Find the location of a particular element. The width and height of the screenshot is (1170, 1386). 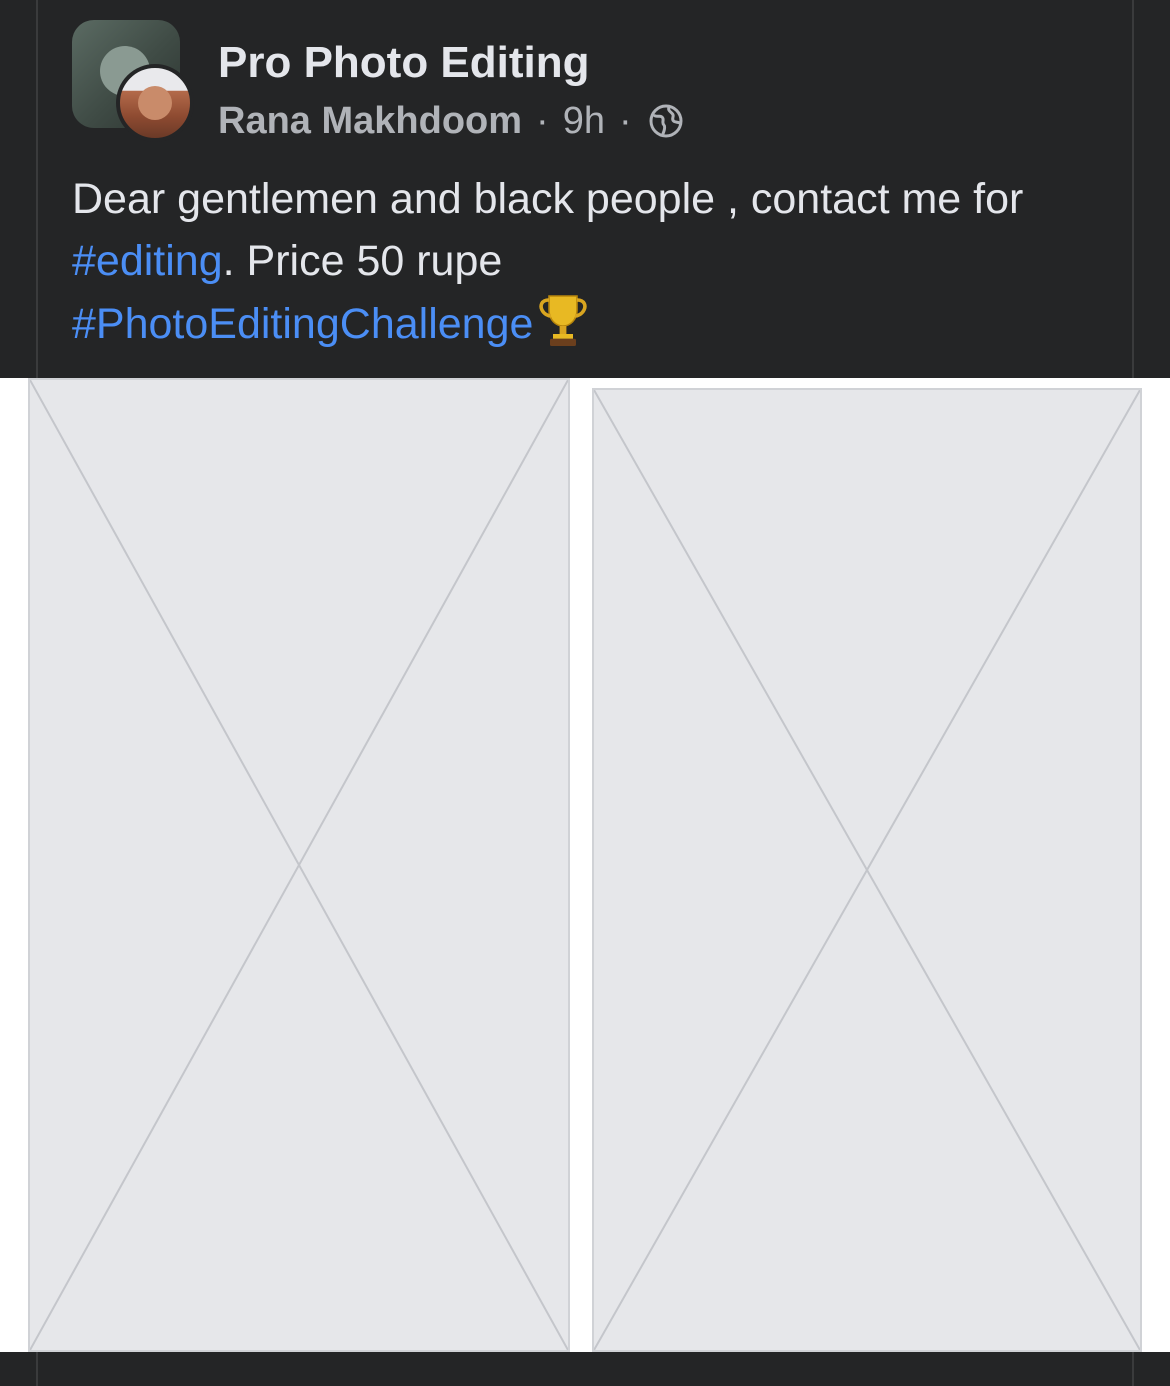

author-avatar-placeholder is located at coordinates (155, 103).